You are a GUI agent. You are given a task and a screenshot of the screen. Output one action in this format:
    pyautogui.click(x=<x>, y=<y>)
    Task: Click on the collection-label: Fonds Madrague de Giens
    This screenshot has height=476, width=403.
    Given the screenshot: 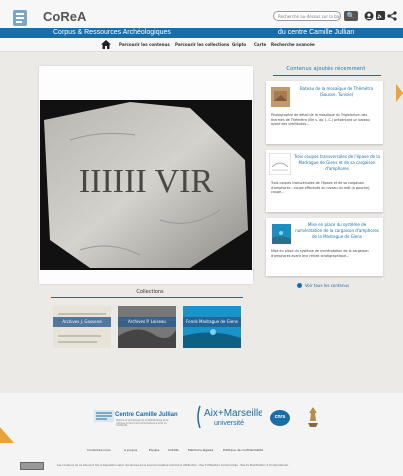 What is the action you would take?
    pyautogui.click(x=212, y=322)
    